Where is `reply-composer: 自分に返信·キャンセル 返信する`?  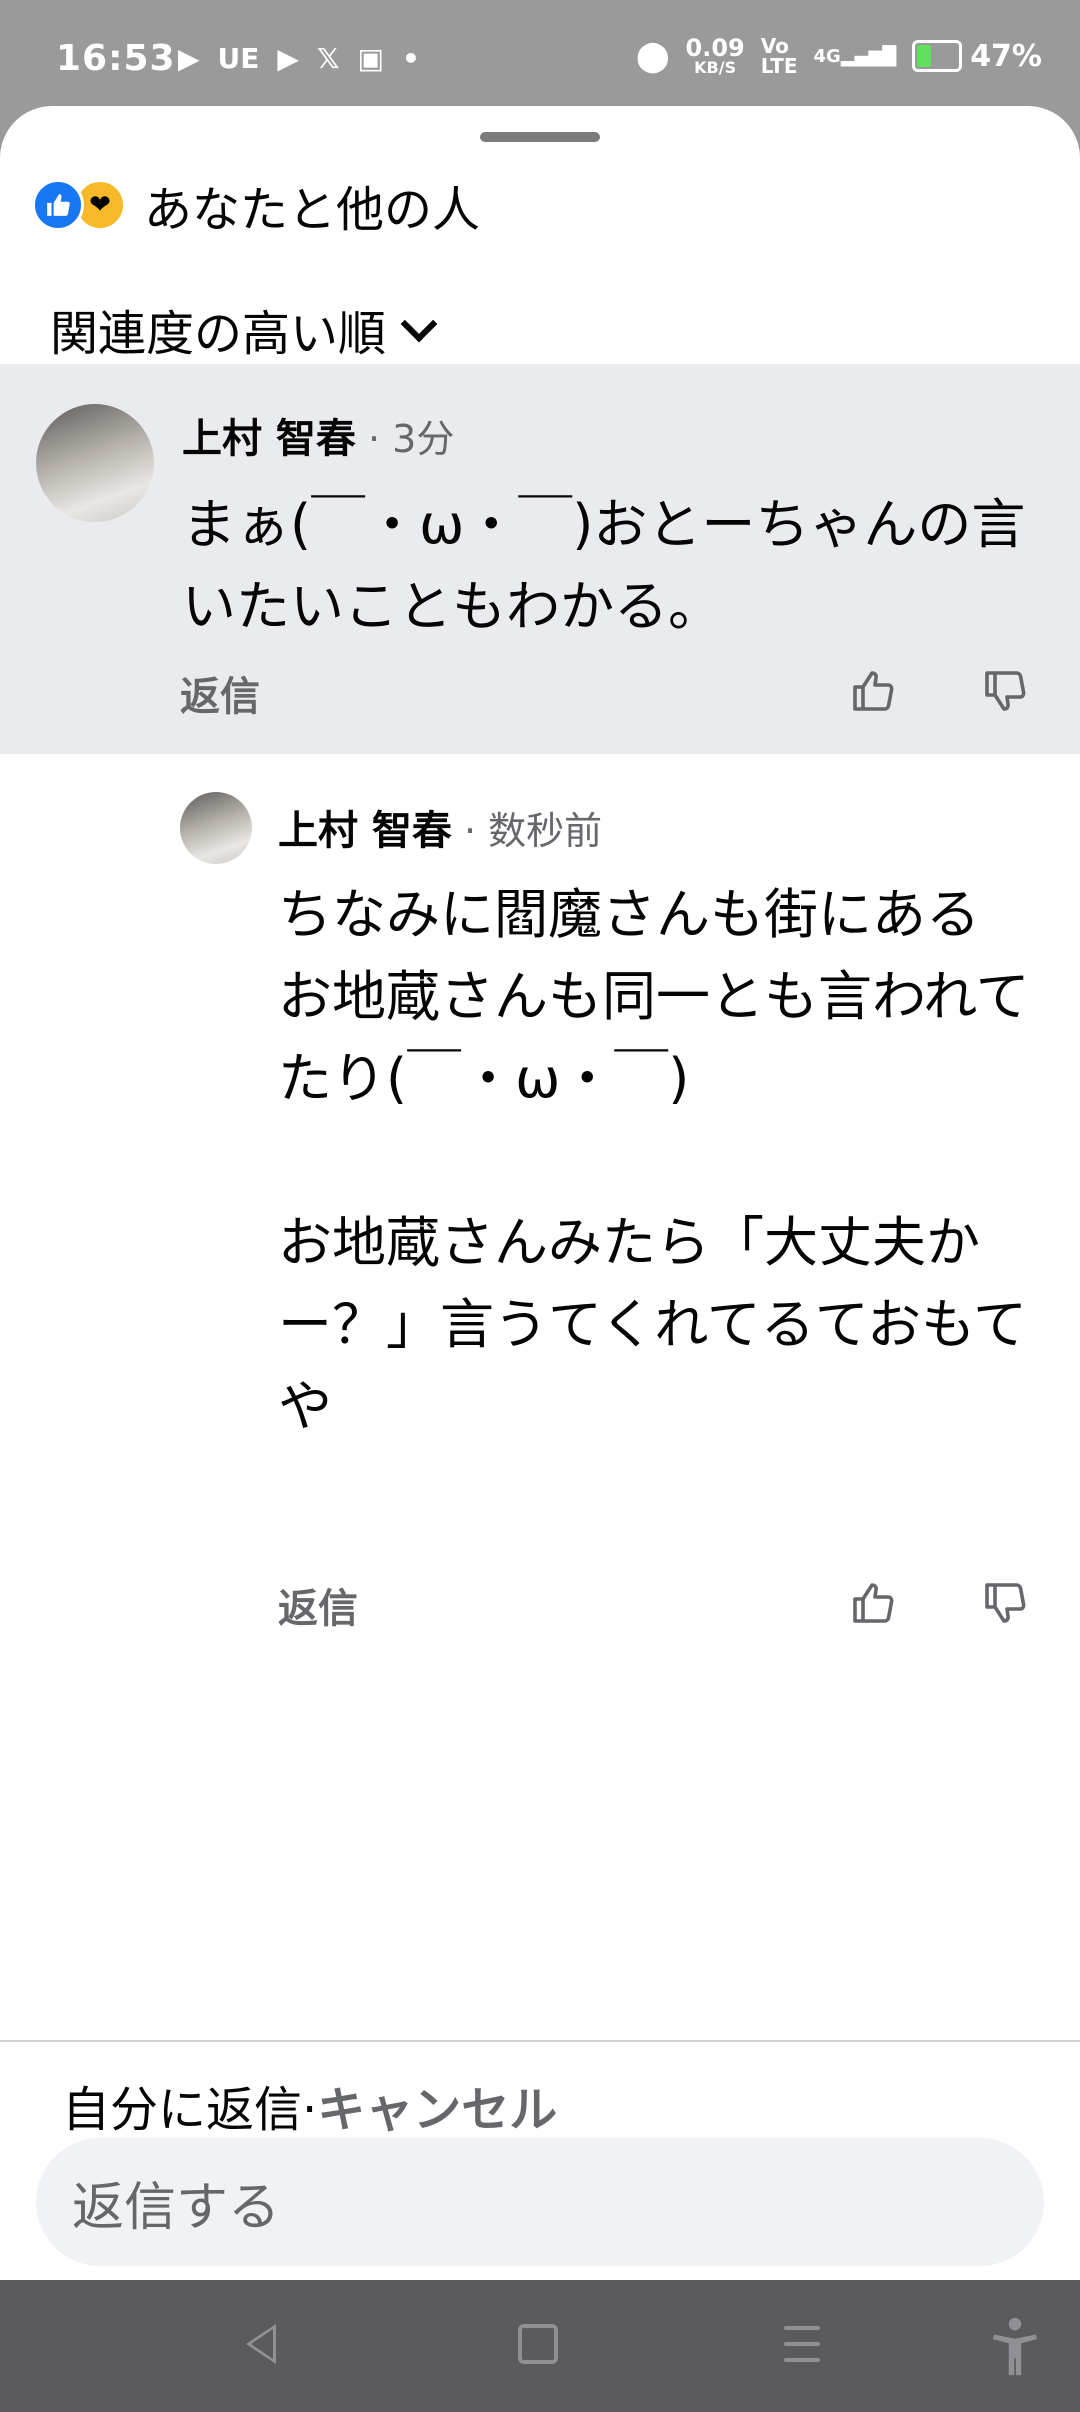 reply-composer: 自分に返信·キャンセル 返信する is located at coordinates (540, 2160).